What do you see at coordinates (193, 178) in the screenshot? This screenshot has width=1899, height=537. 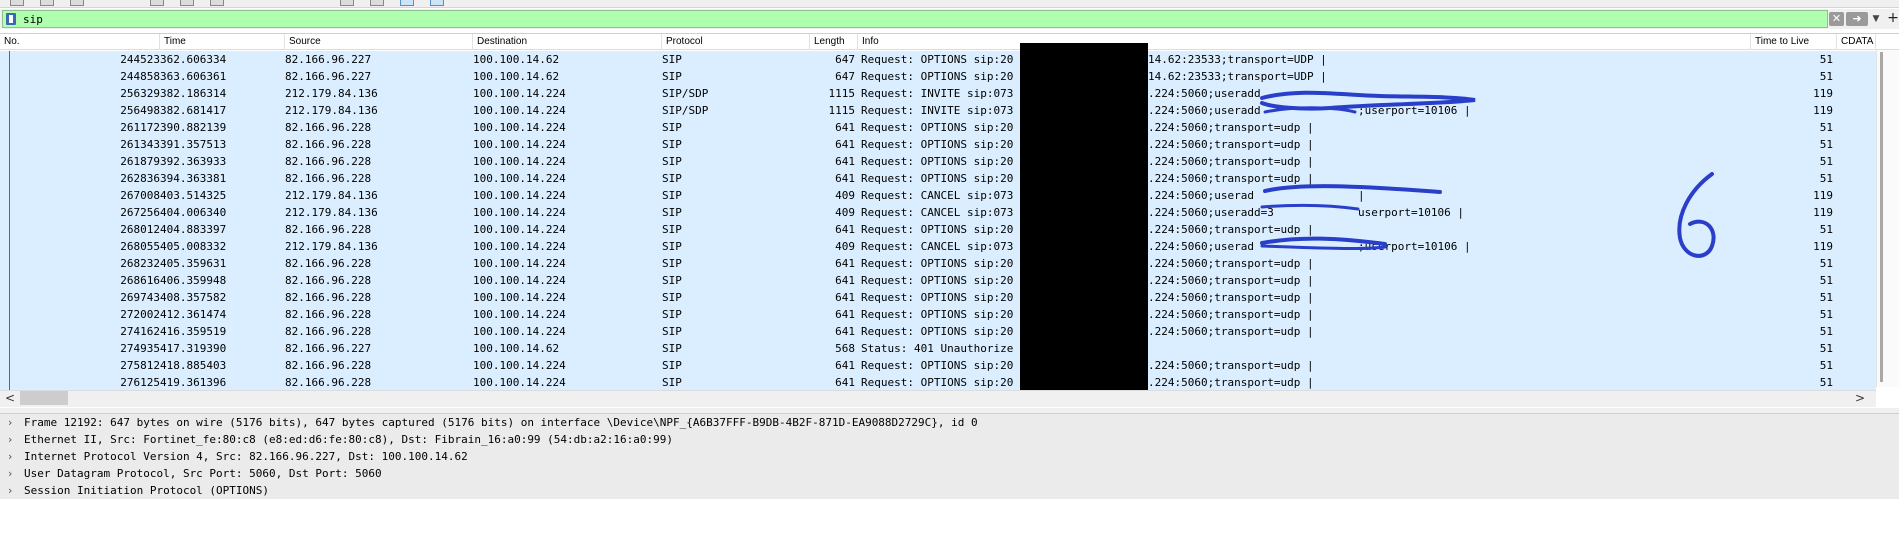 I see `packet-cell-time: 394.363381` at bounding box center [193, 178].